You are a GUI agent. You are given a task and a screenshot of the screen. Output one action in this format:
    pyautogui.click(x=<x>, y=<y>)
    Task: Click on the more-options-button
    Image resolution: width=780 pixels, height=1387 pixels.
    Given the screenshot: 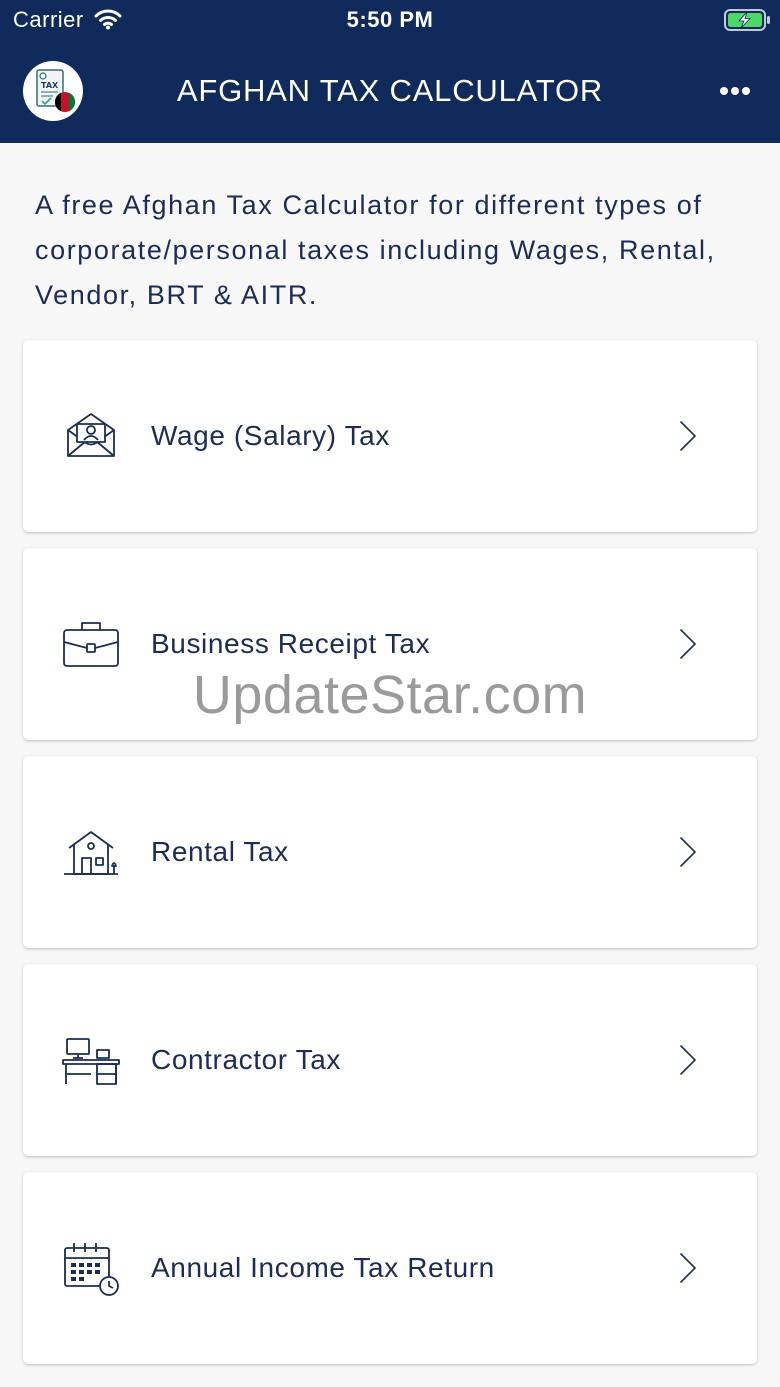 What is the action you would take?
    pyautogui.click(x=735, y=92)
    